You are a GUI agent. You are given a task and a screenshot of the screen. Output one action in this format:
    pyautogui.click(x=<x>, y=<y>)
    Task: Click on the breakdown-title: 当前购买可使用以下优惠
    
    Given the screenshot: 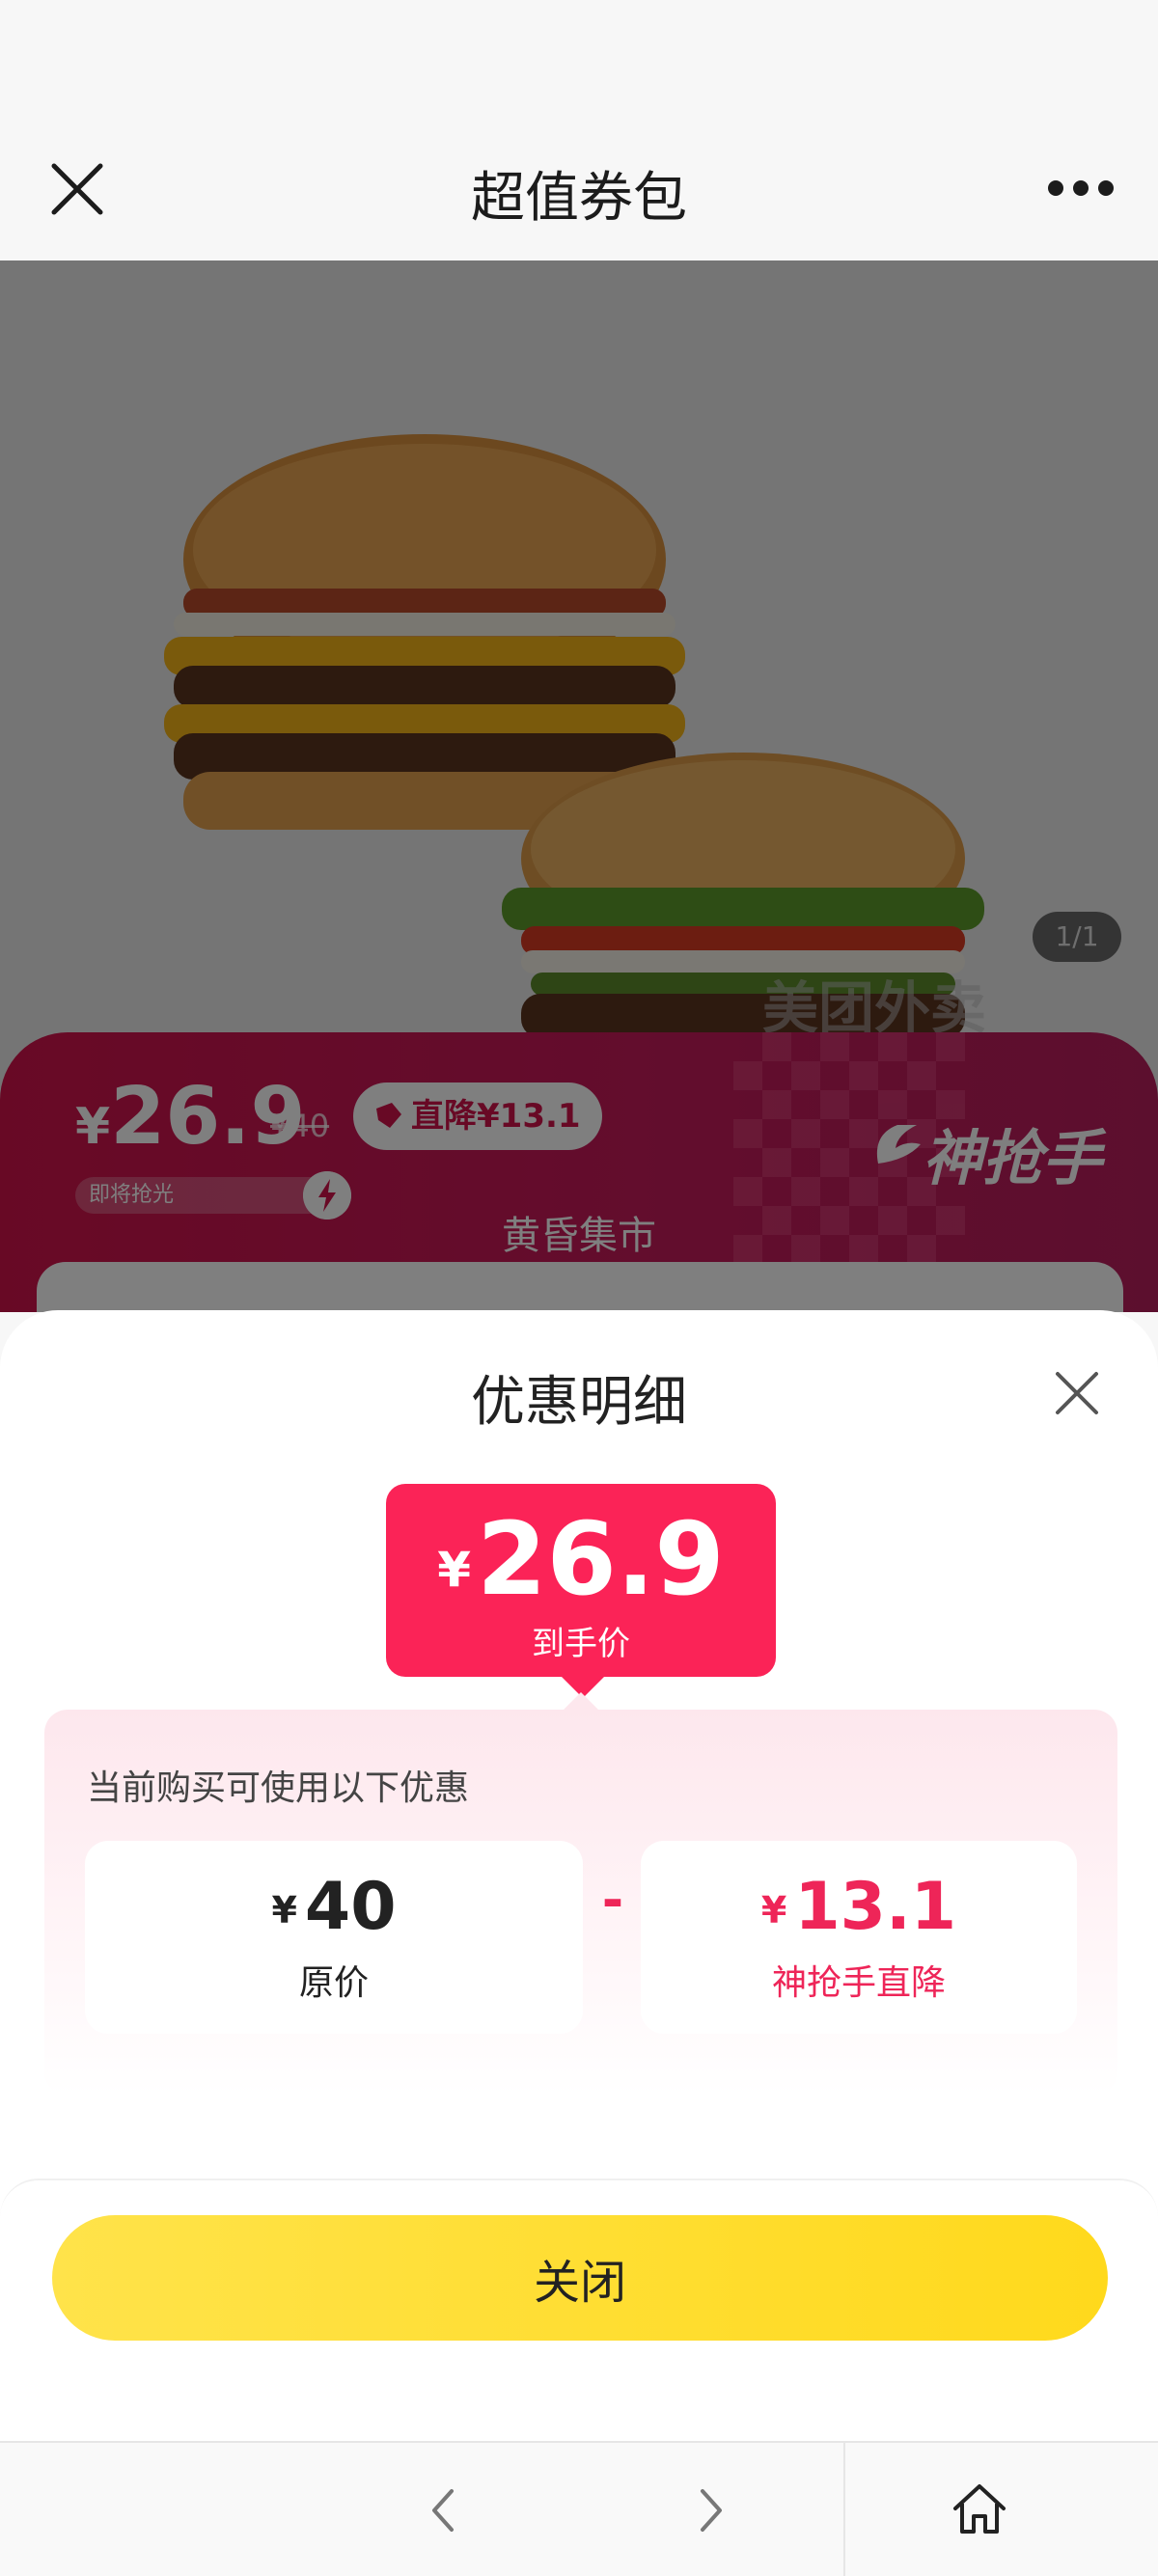 What is the action you would take?
    pyautogui.click(x=278, y=1788)
    